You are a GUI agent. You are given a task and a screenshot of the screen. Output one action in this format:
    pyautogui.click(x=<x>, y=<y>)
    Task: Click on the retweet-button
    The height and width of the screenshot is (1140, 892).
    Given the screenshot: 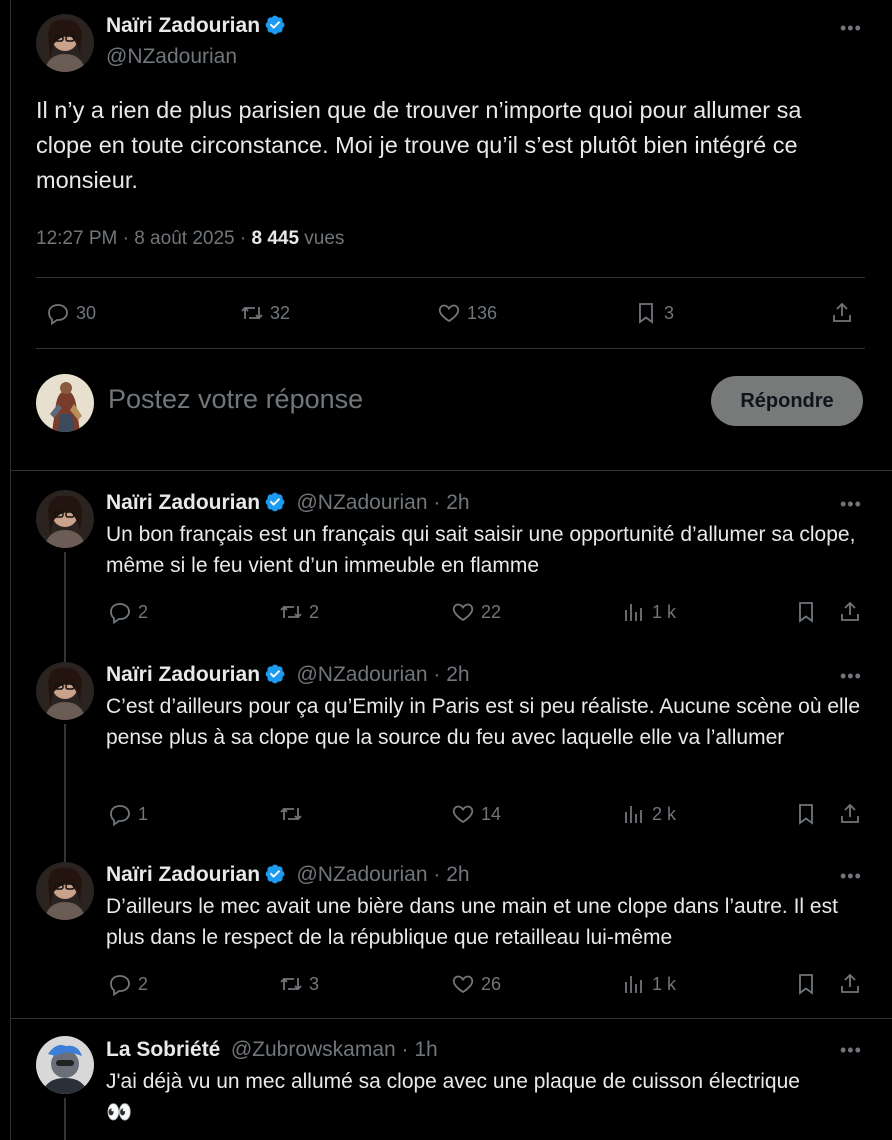 What is the action you would take?
    pyautogui.click(x=294, y=814)
    